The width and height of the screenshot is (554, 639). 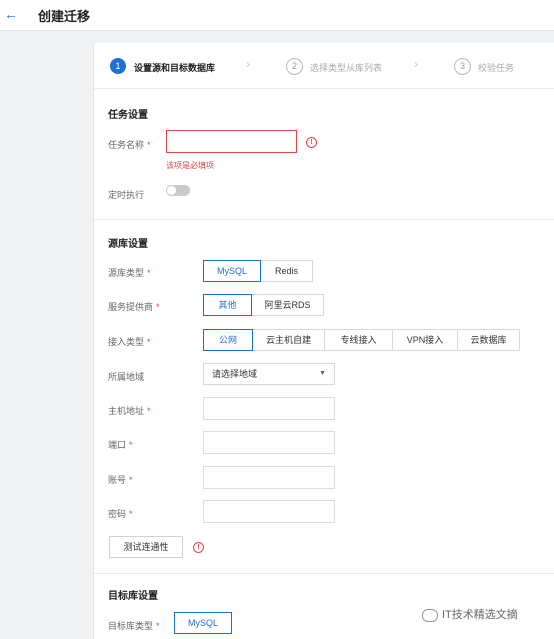 I want to click on port-input, so click(x=269, y=442).